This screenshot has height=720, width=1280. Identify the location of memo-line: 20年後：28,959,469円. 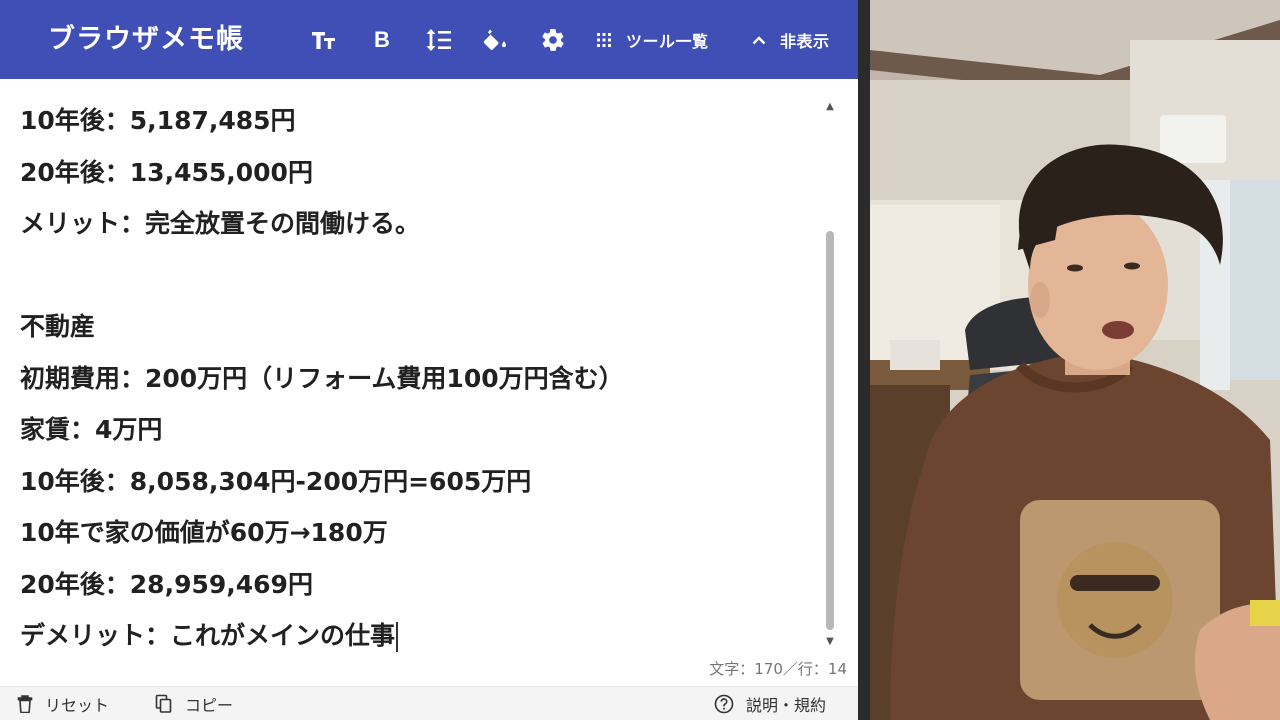
(166, 584).